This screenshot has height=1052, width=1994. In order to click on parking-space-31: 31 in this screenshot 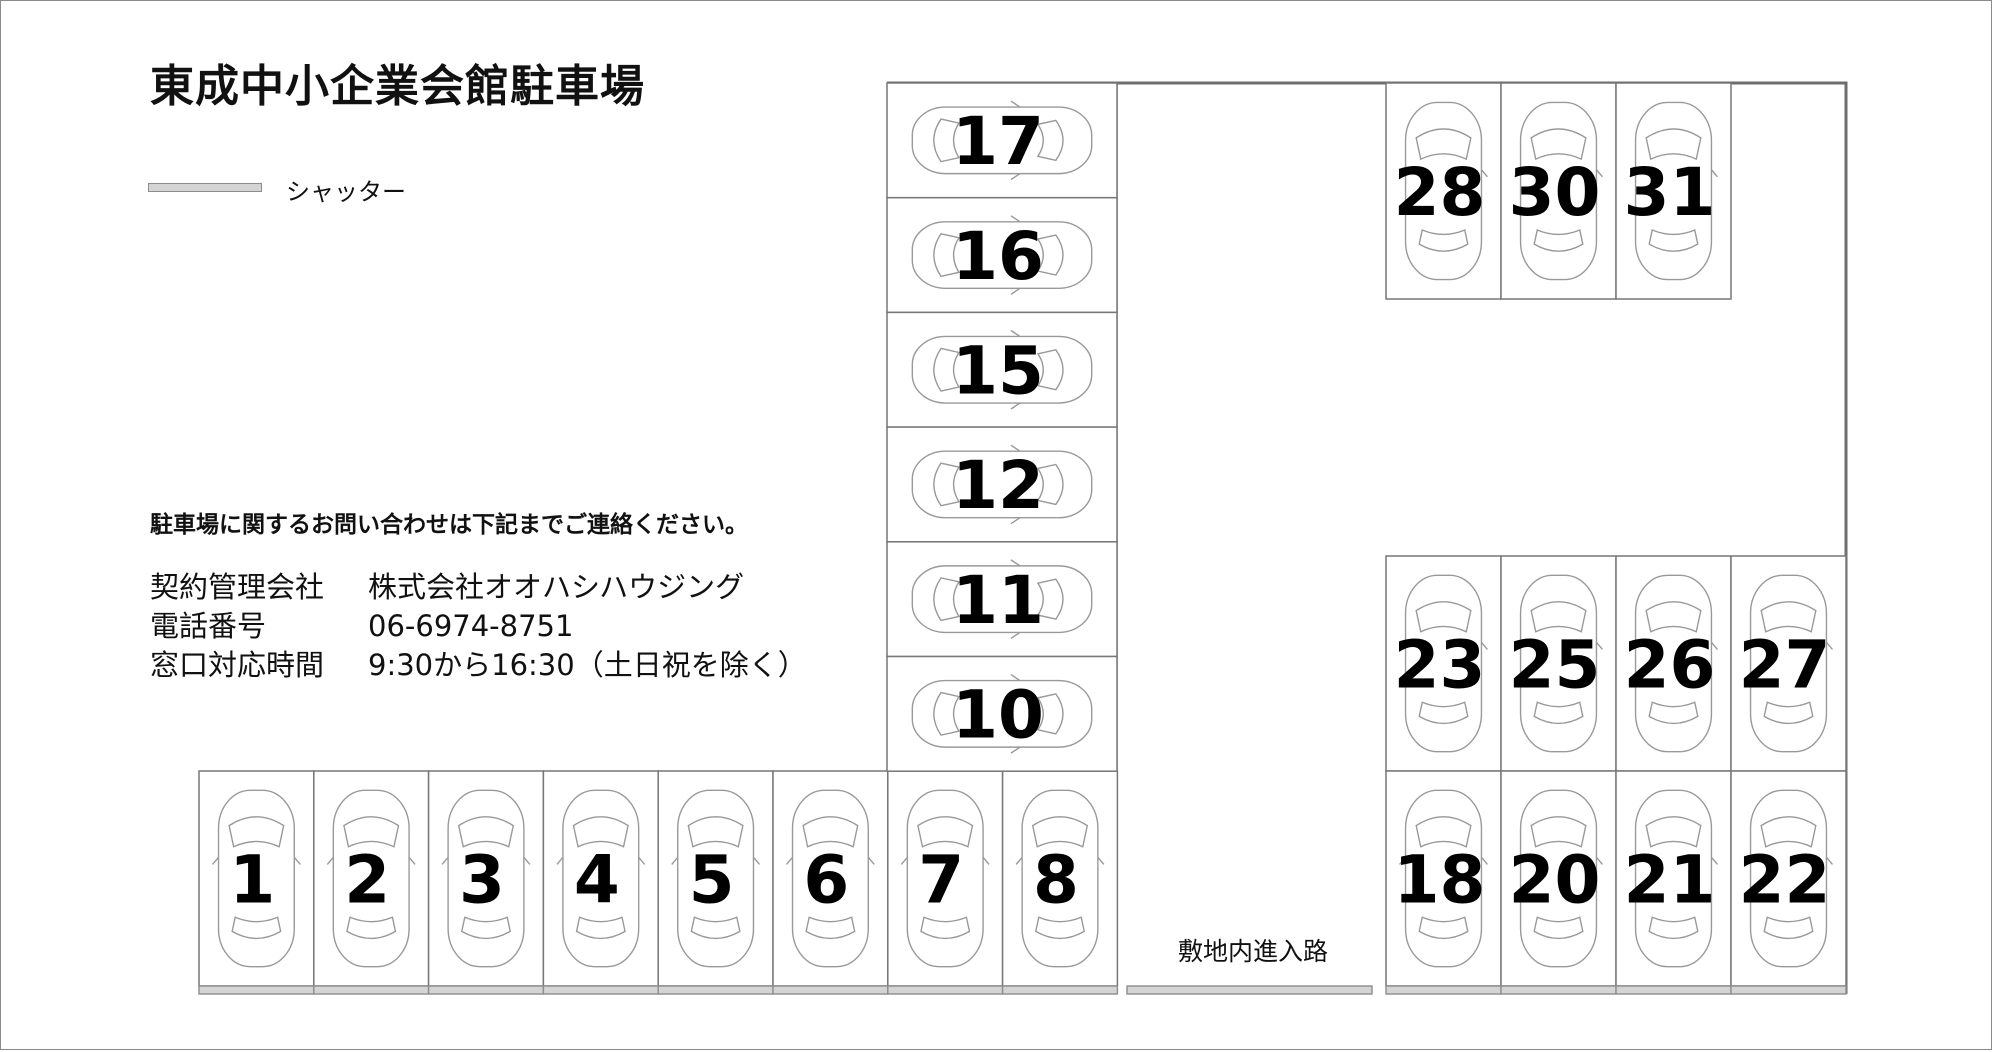, I will do `click(1673, 191)`.